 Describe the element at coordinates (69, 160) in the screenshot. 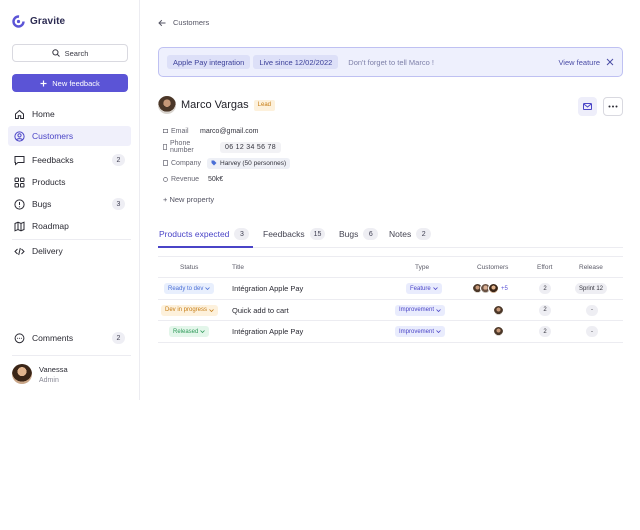

I see `sidebar-item-feedbacks: Feedbacks 2` at that location.